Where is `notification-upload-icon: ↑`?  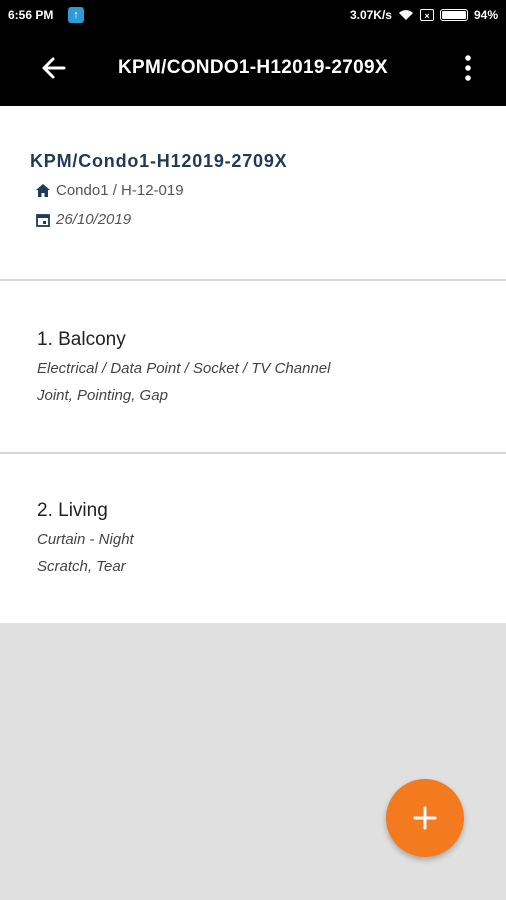
notification-upload-icon: ↑ is located at coordinates (76, 15).